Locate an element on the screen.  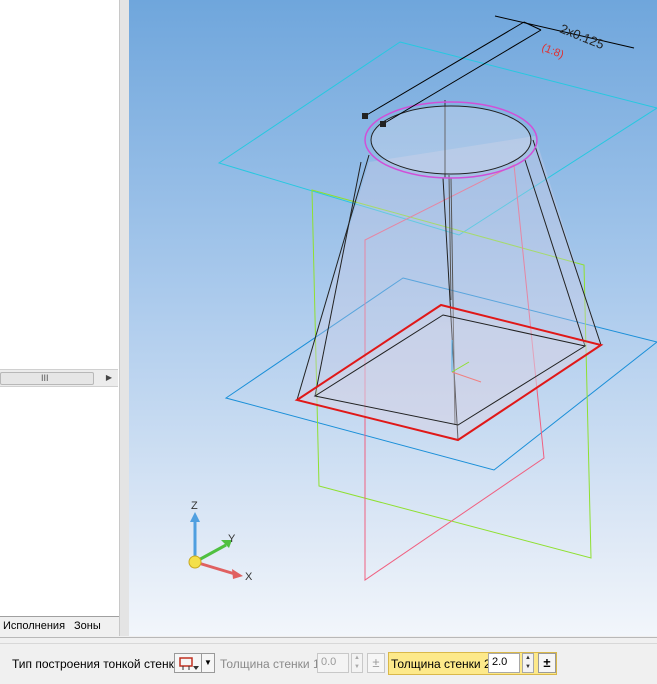
top-ellipse is located at coordinates (451, 140).